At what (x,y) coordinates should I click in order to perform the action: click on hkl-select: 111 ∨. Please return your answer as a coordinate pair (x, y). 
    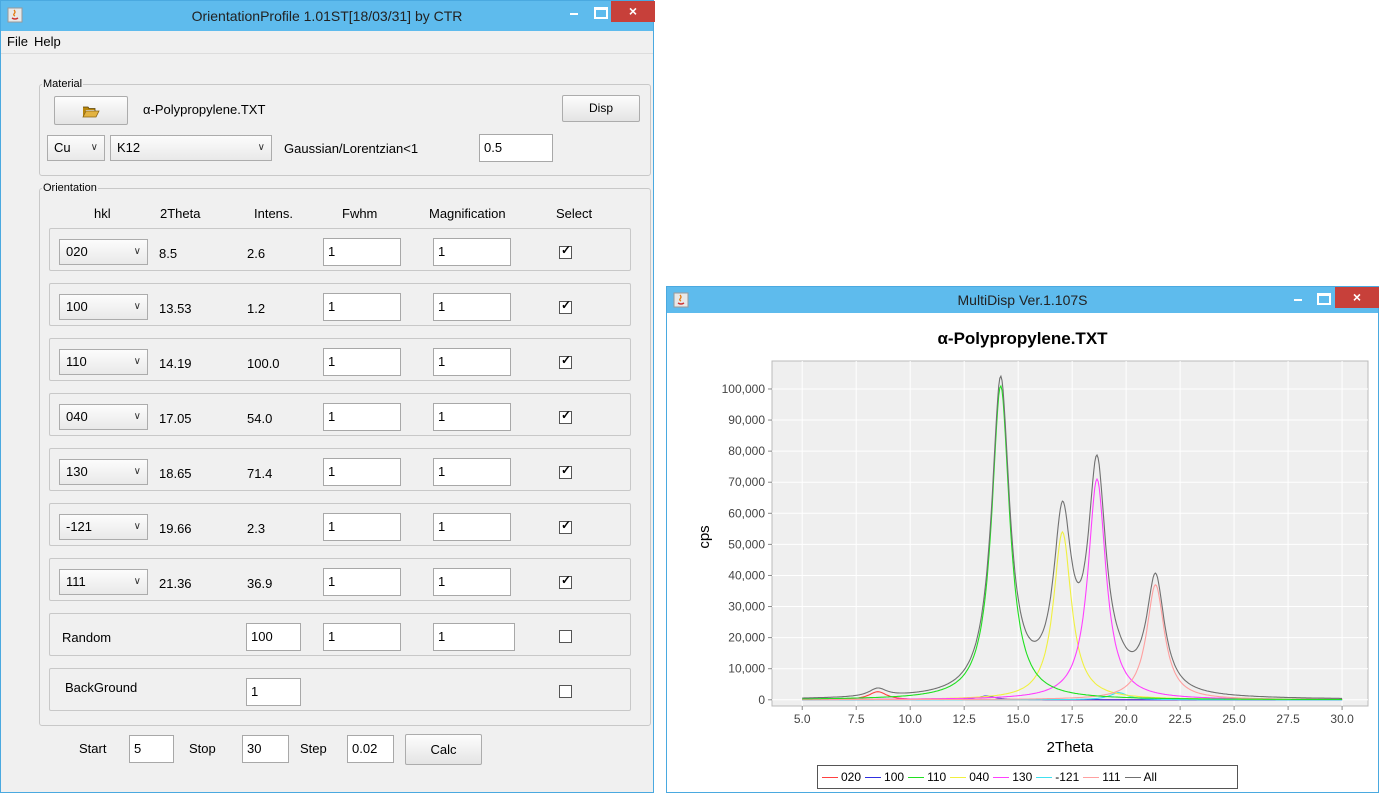
    Looking at the image, I should click on (103, 582).